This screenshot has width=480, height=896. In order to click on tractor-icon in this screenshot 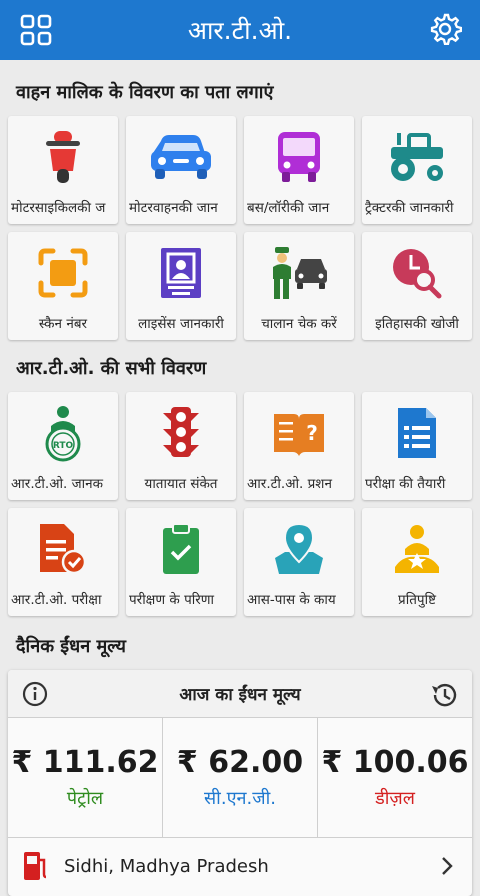, I will do `click(417, 157)`.